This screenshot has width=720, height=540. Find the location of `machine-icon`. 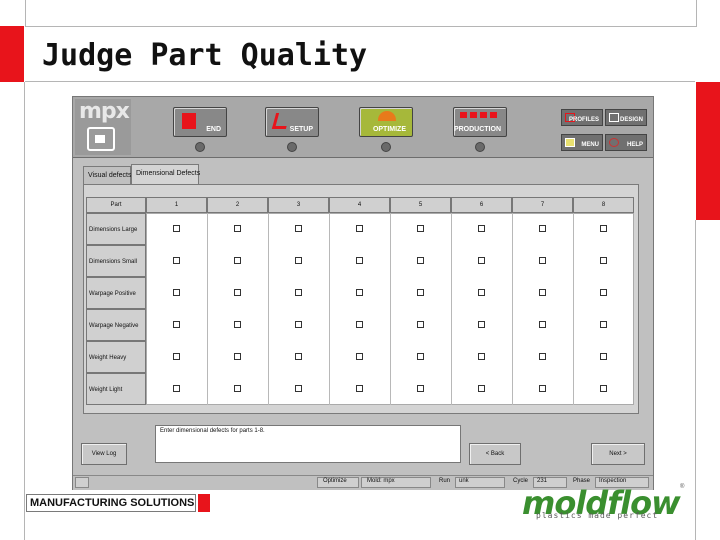

machine-icon is located at coordinates (101, 139).